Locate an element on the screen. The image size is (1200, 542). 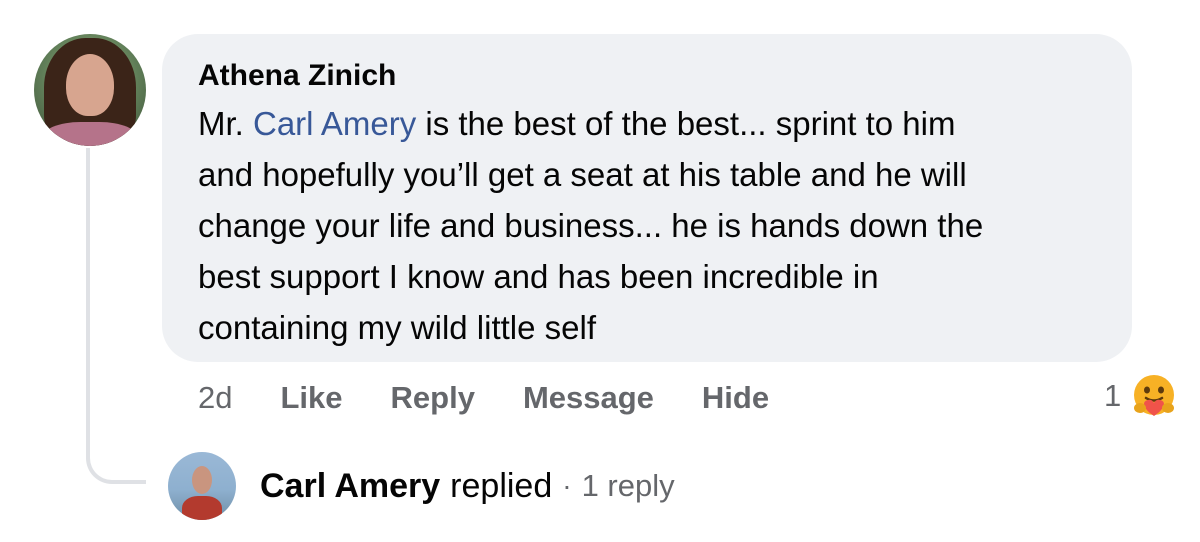
mention-link: Carl Amery is located at coordinates (334, 123).